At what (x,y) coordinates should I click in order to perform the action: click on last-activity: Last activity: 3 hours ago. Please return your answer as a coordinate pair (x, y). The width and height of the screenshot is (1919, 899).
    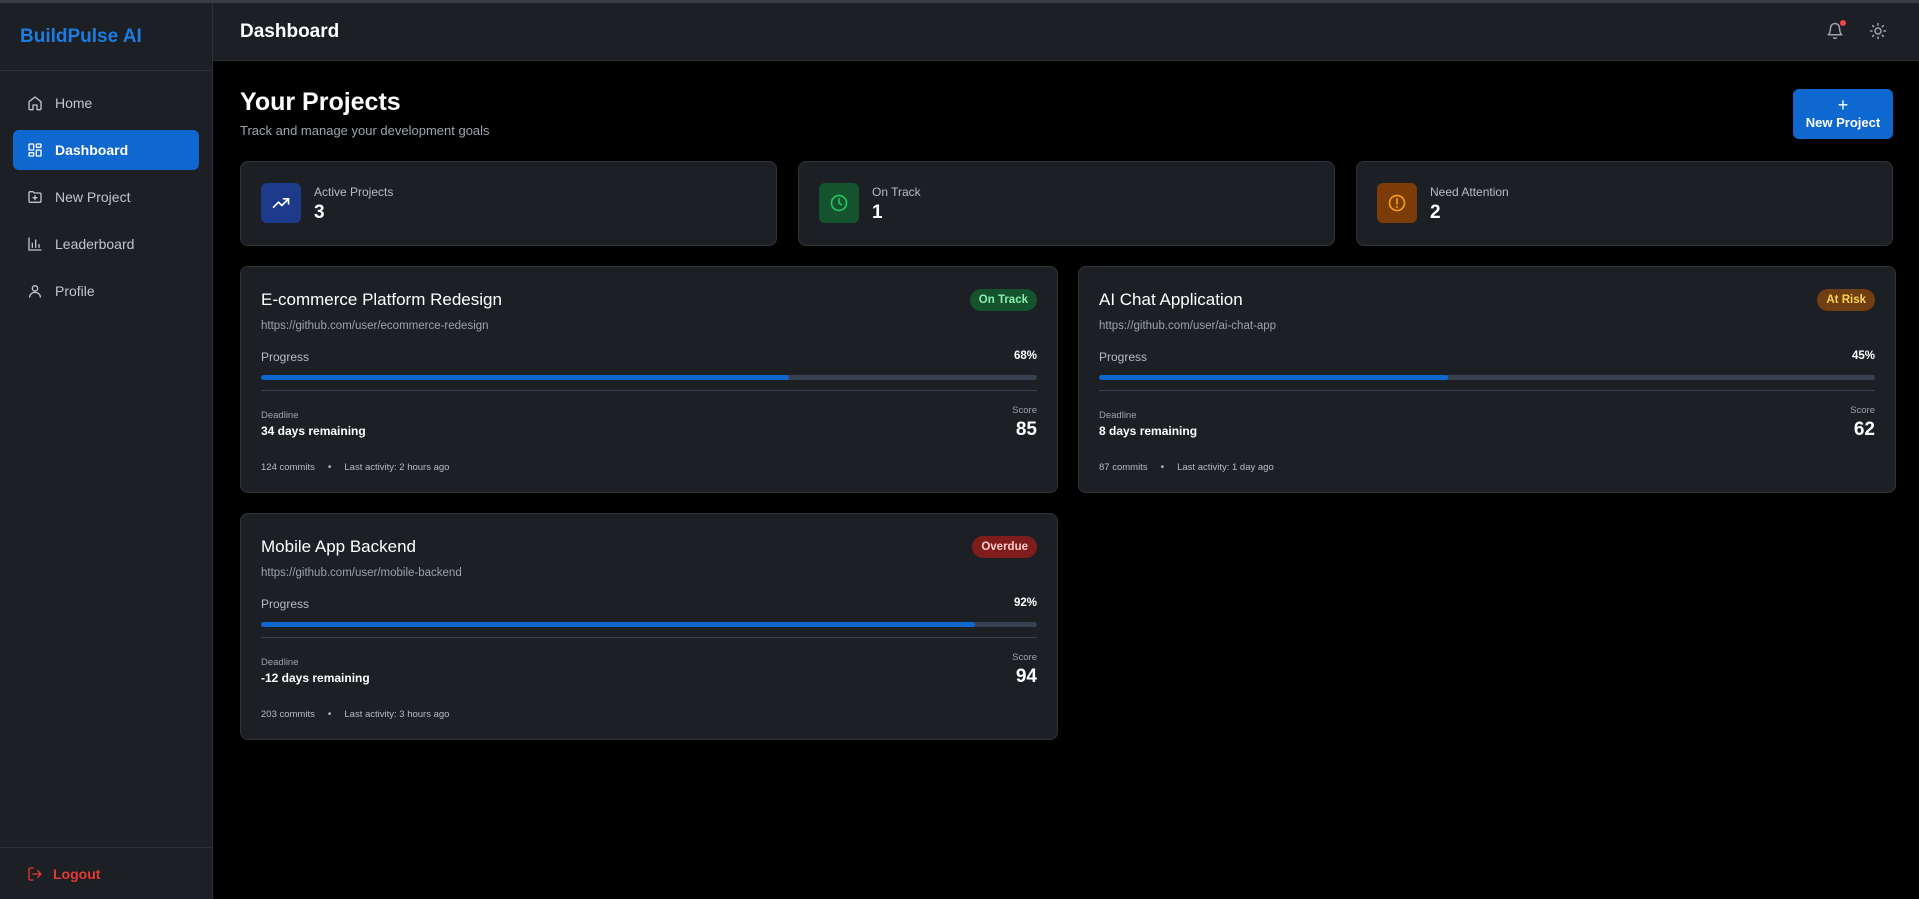
    Looking at the image, I should click on (397, 714).